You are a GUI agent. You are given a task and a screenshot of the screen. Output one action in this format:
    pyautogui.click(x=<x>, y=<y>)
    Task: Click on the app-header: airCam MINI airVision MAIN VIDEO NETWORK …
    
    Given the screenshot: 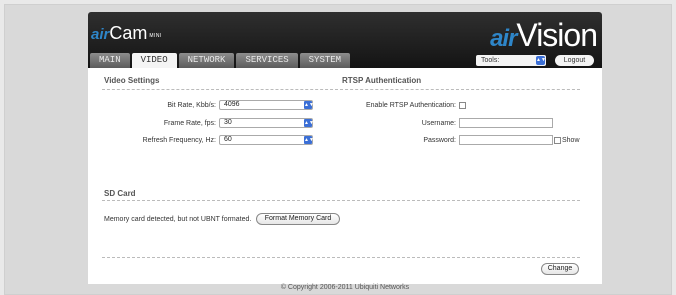 What is the action you would take?
    pyautogui.click(x=345, y=40)
    